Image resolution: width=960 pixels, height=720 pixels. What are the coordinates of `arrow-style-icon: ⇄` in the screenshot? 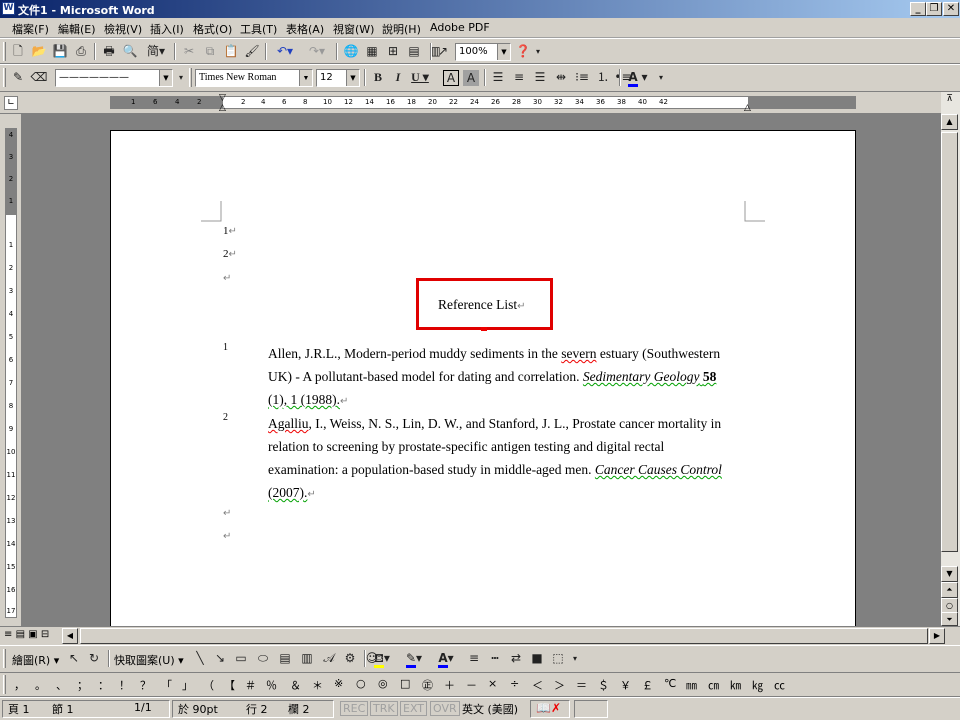 It's located at (516, 658).